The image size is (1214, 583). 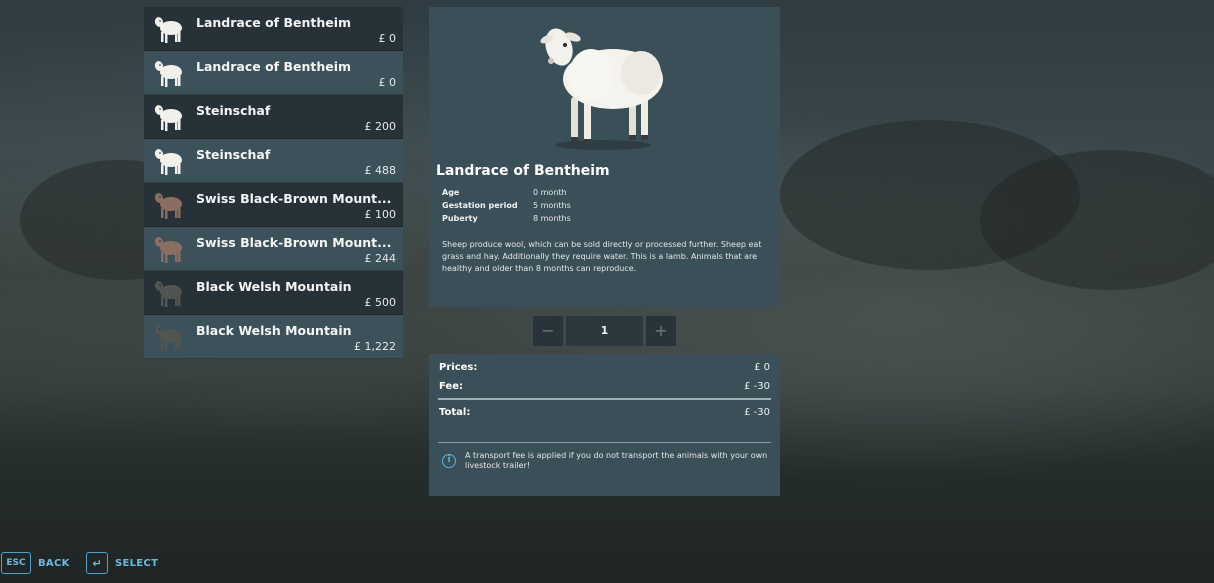 What do you see at coordinates (97, 563) in the screenshot?
I see `enter-key-icon: ↵` at bounding box center [97, 563].